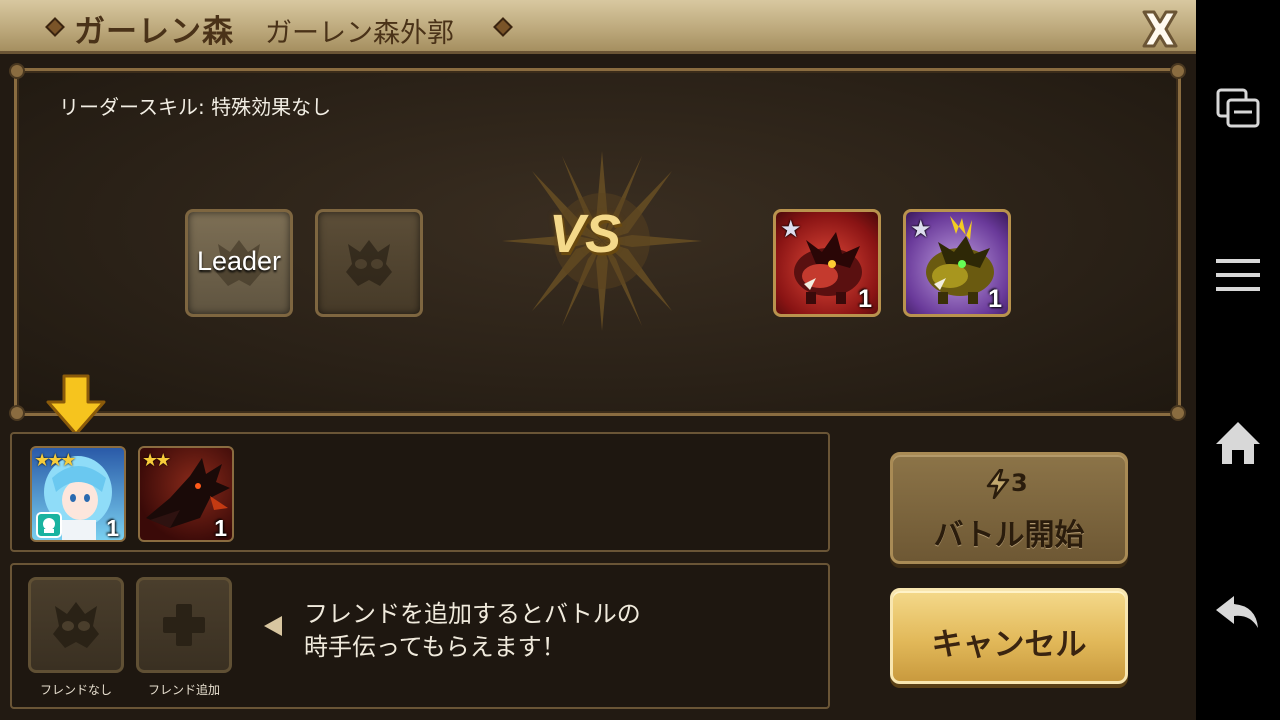 This screenshot has width=1280, height=720. What do you see at coordinates (503, 27) in the screenshot?
I see `title-ornament-right` at bounding box center [503, 27].